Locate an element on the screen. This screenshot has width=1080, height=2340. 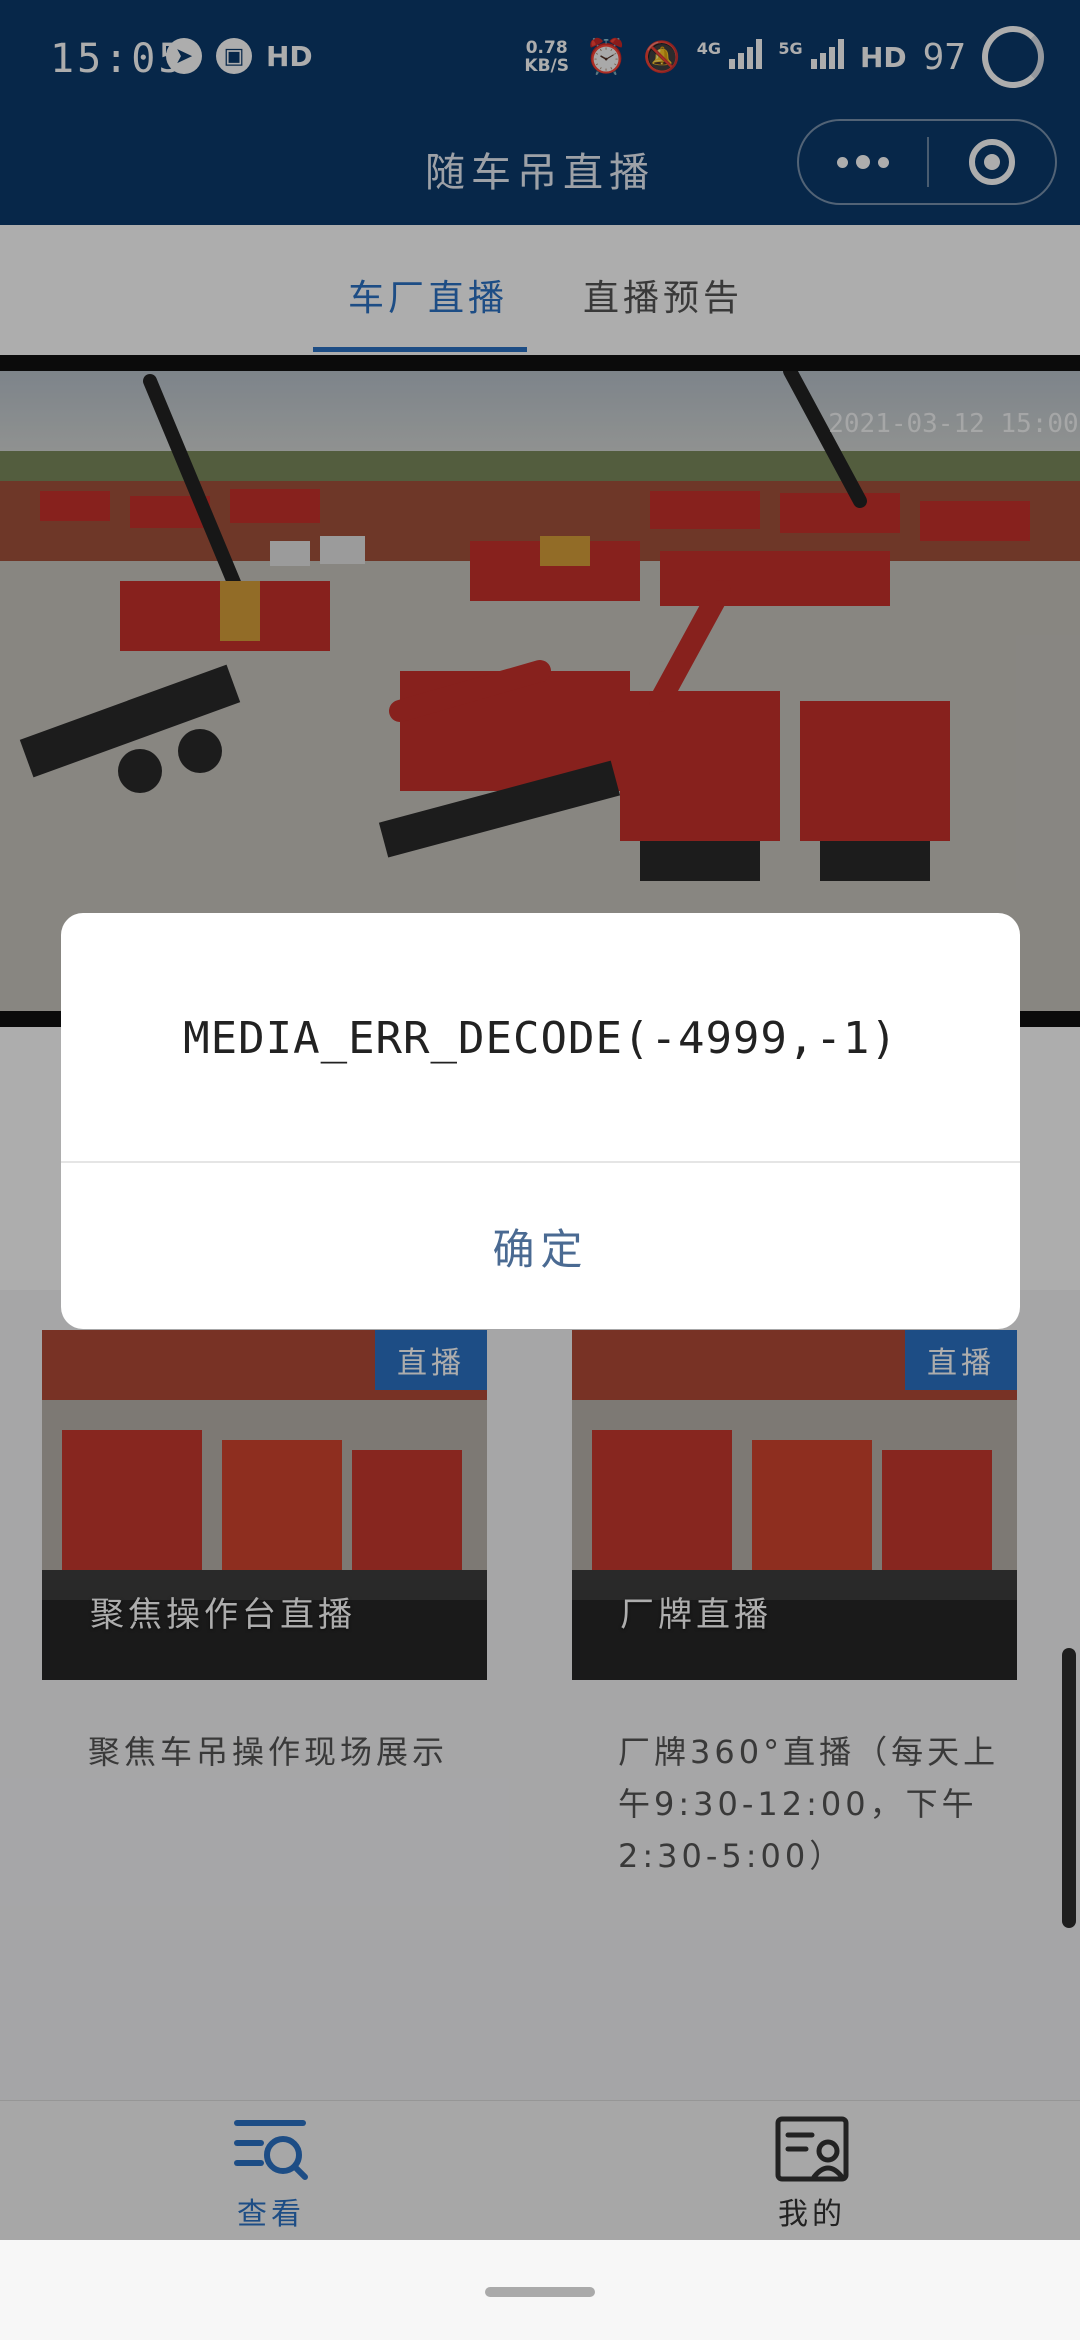
home-indicator is located at coordinates (540, 2292).